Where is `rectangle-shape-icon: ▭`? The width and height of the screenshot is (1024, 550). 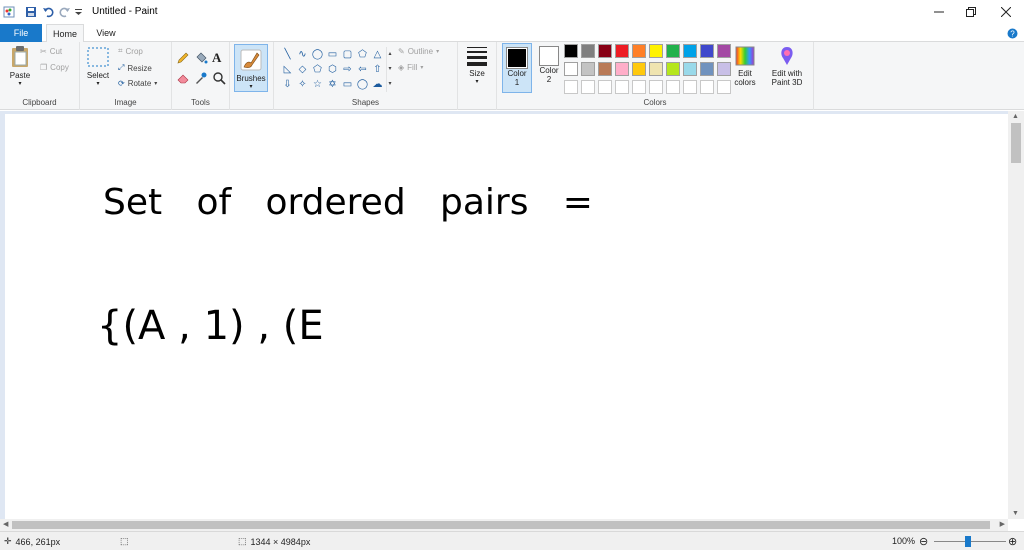 rectangle-shape-icon: ▭ is located at coordinates (332, 54).